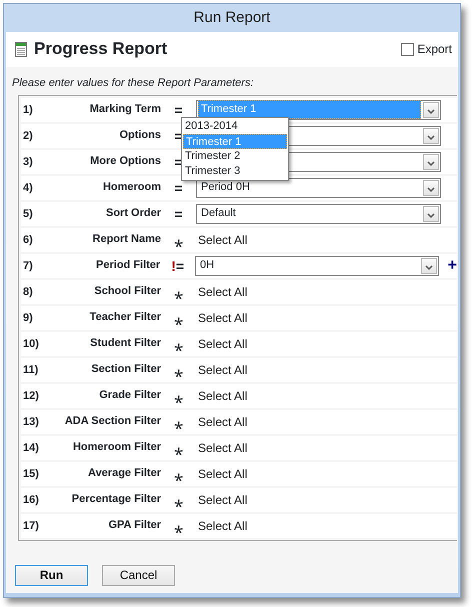  I want to click on parameter-label: Period Filter, so click(127, 266).